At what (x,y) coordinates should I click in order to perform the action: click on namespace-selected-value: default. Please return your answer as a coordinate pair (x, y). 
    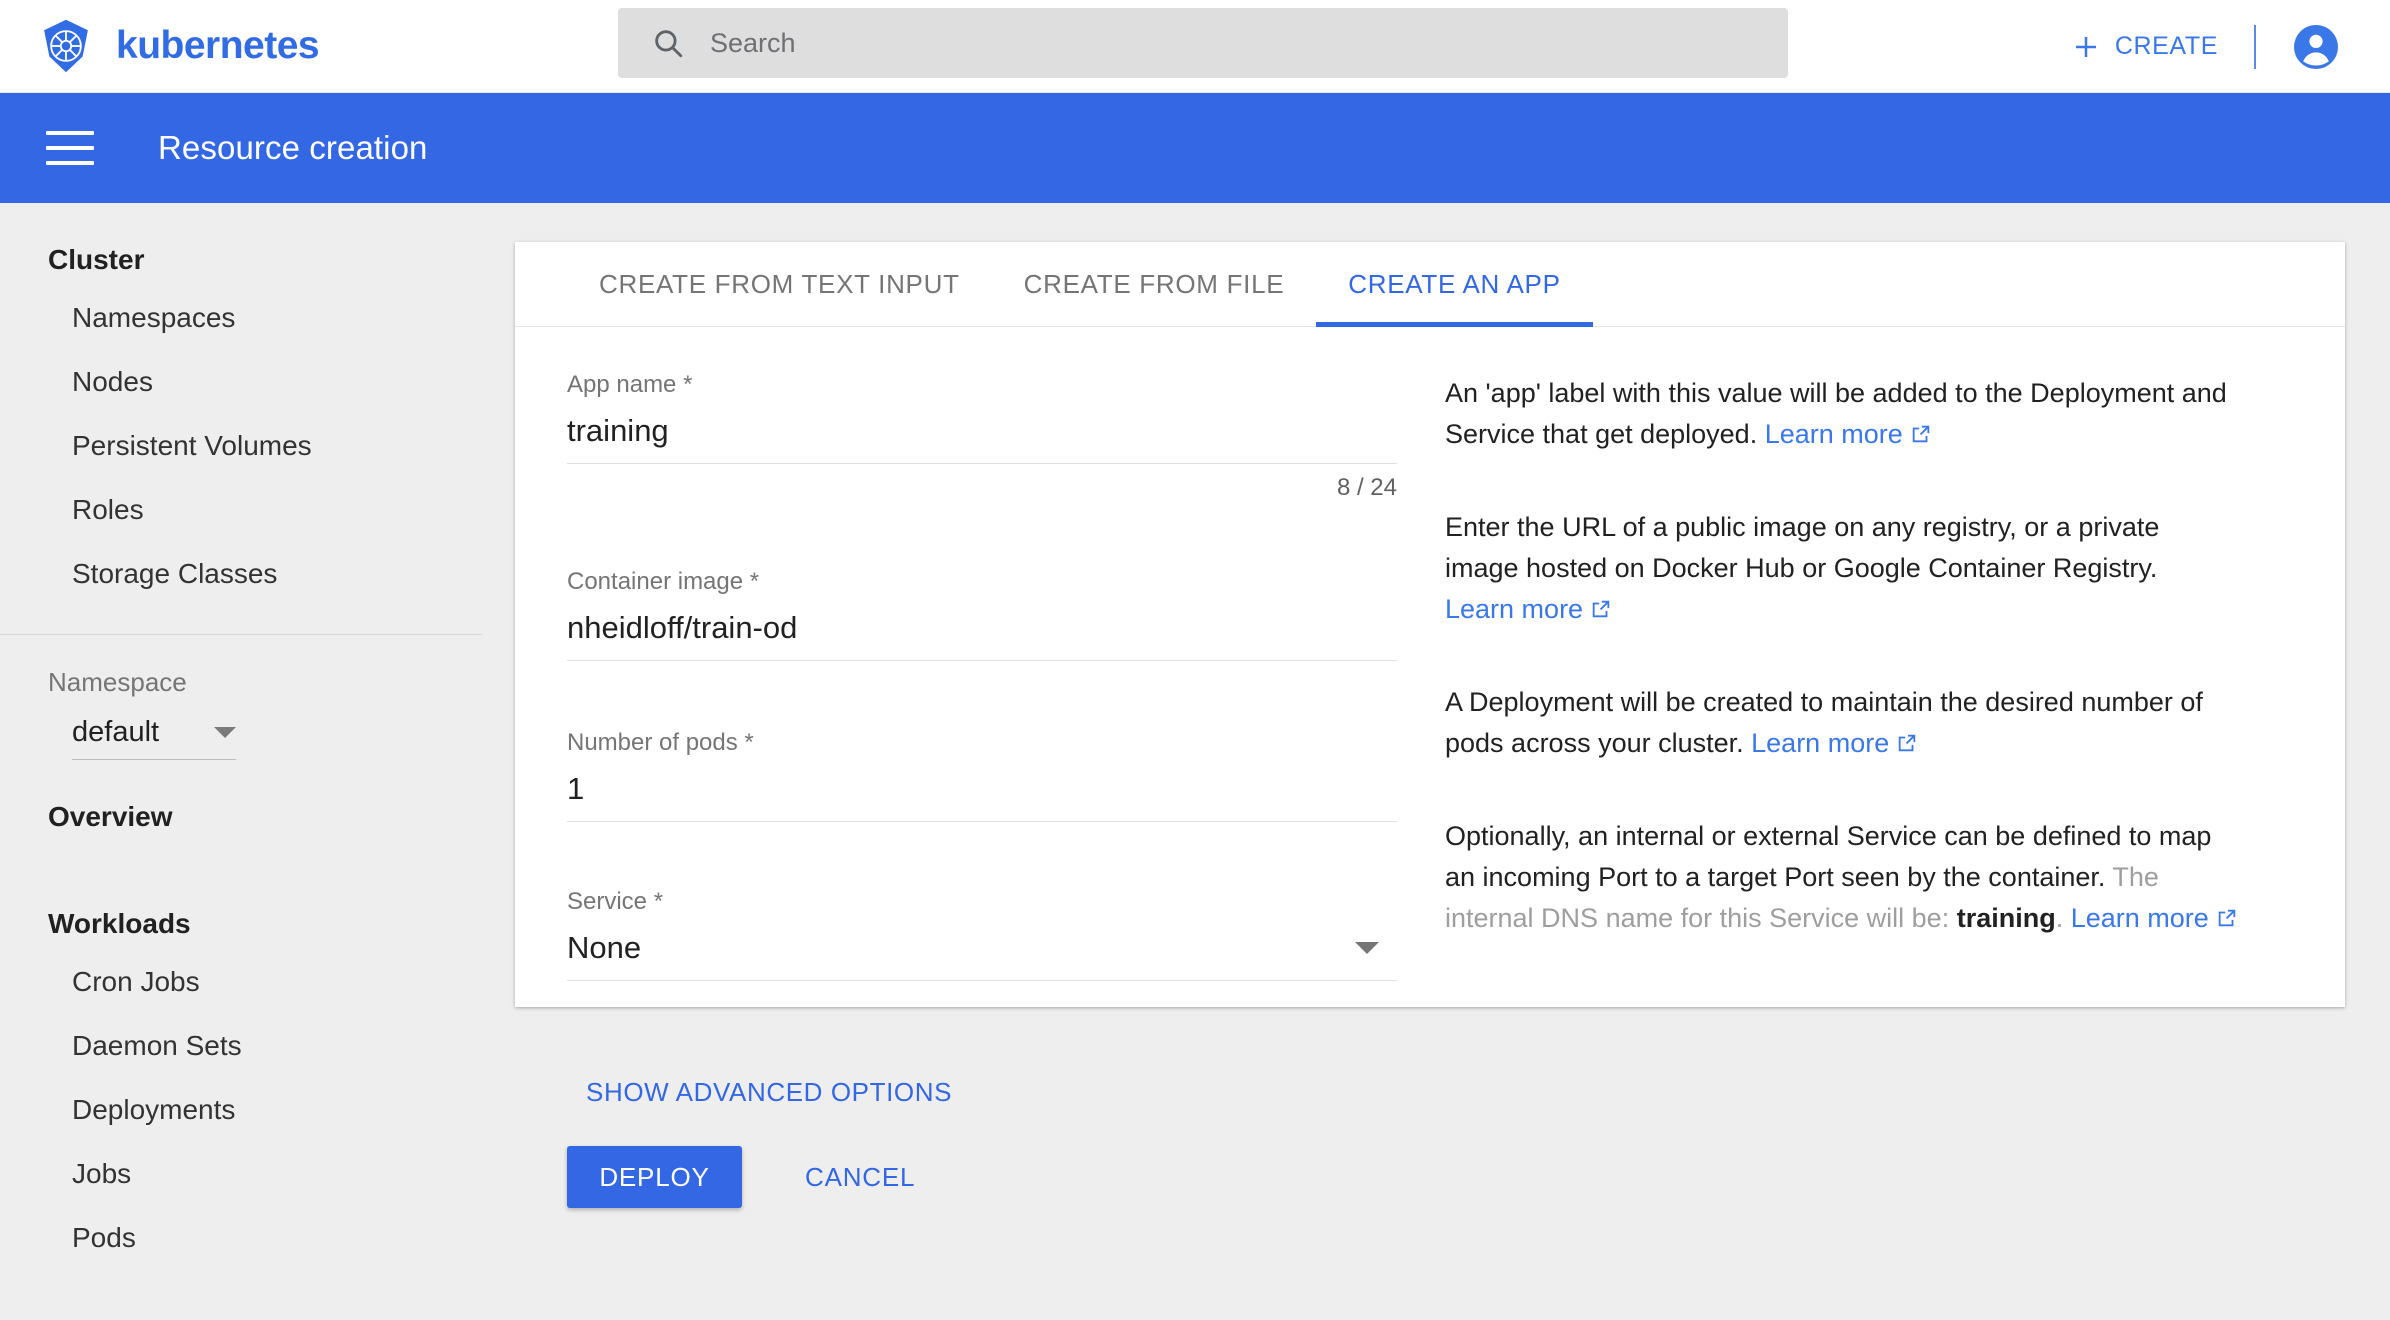
    Looking at the image, I should click on (116, 732).